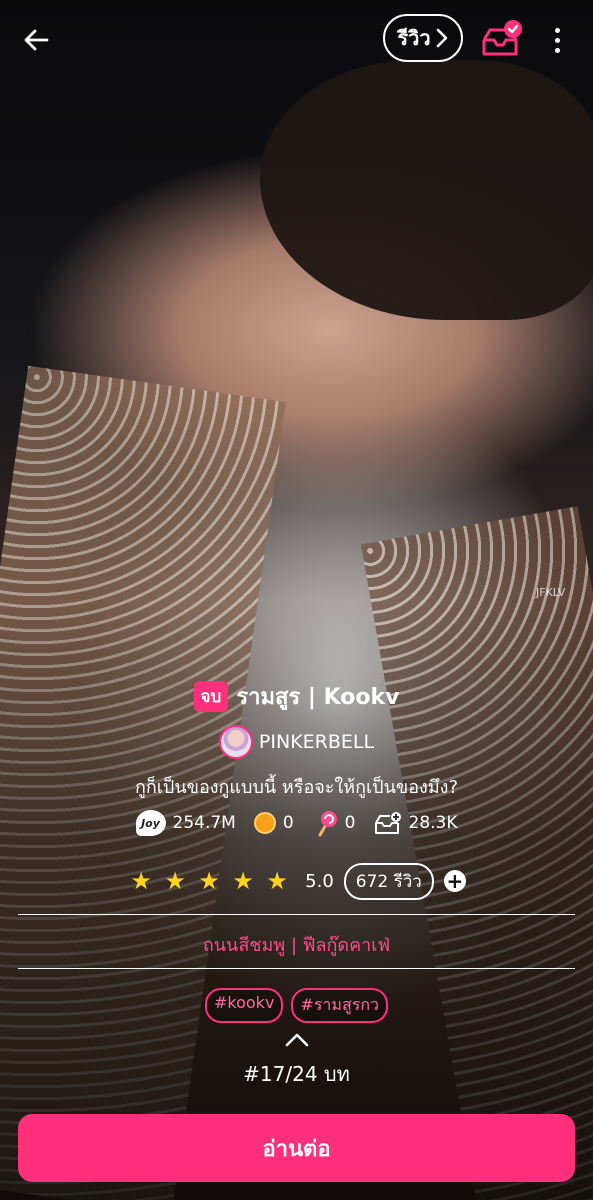 This screenshot has height=1200, width=593. I want to click on lollipop-icon, so click(327, 824).